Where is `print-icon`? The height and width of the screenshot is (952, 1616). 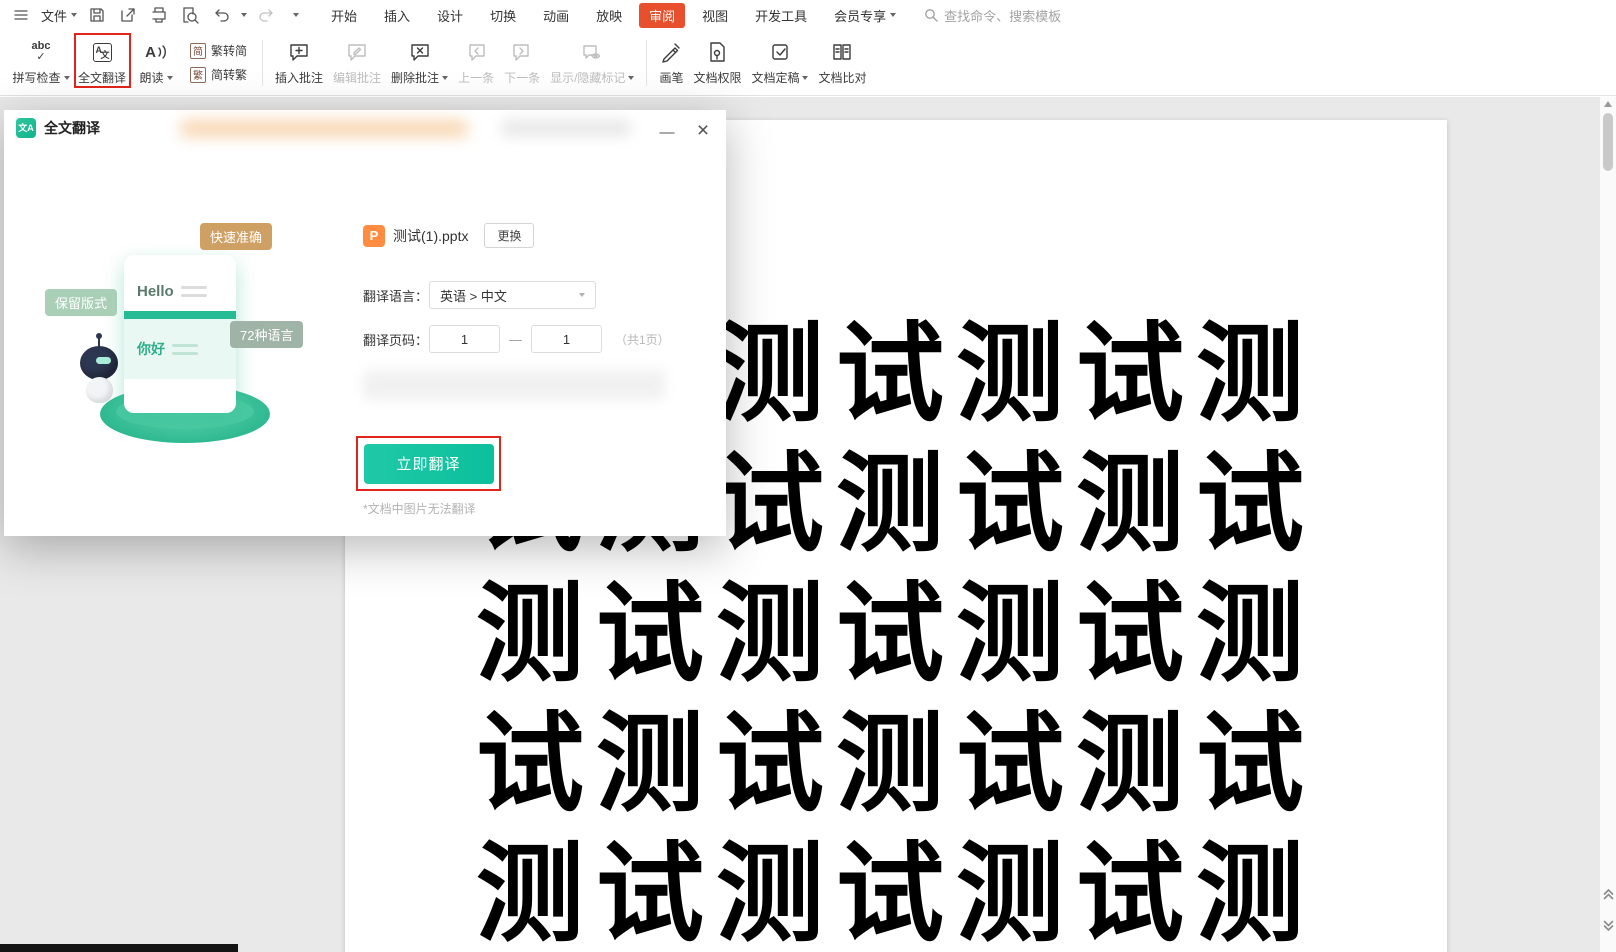 print-icon is located at coordinates (159, 15).